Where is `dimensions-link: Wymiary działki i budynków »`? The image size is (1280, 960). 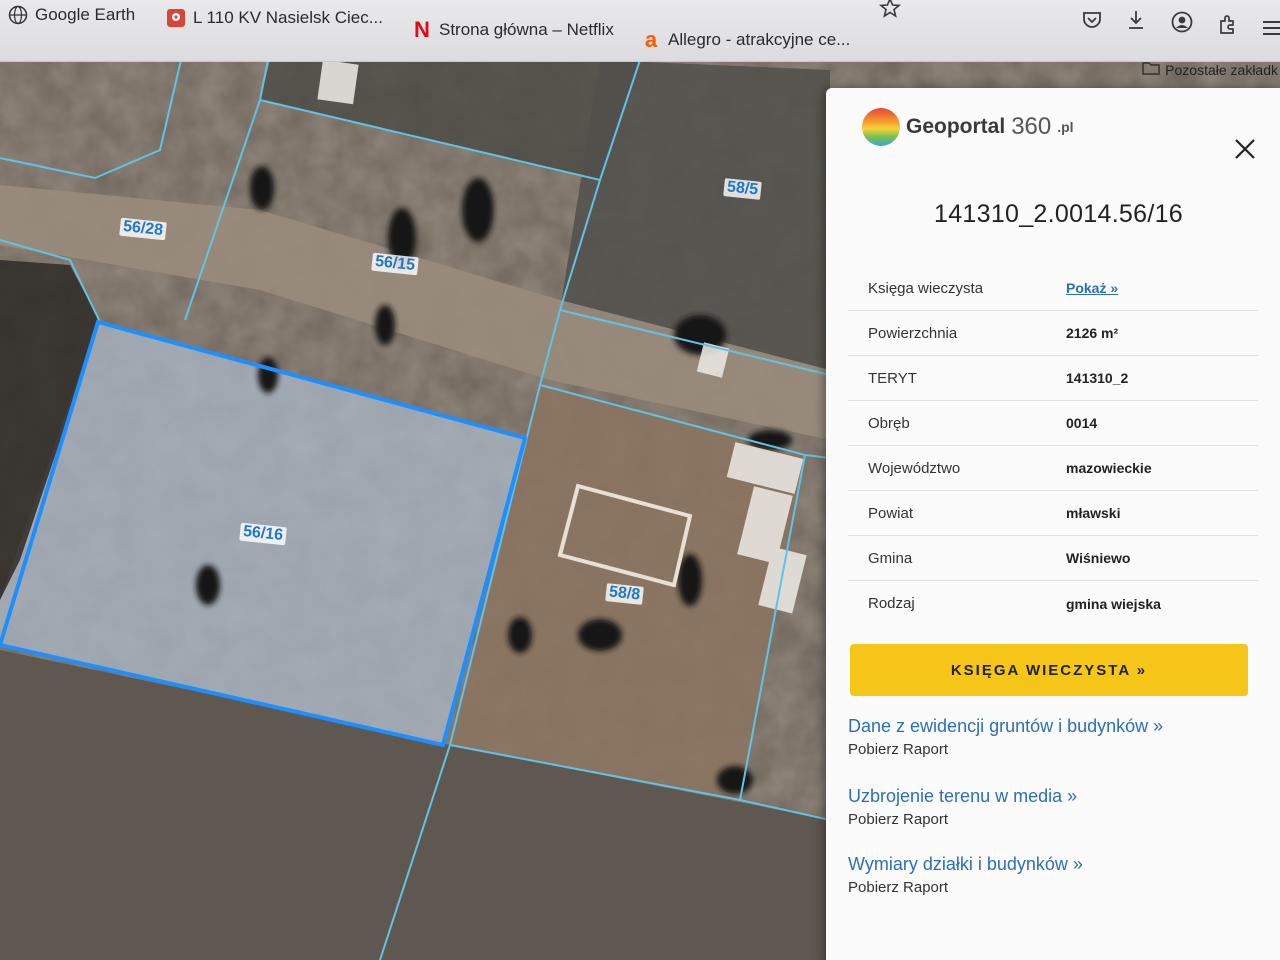
dimensions-link: Wymiary działki i budynków » is located at coordinates (965, 864).